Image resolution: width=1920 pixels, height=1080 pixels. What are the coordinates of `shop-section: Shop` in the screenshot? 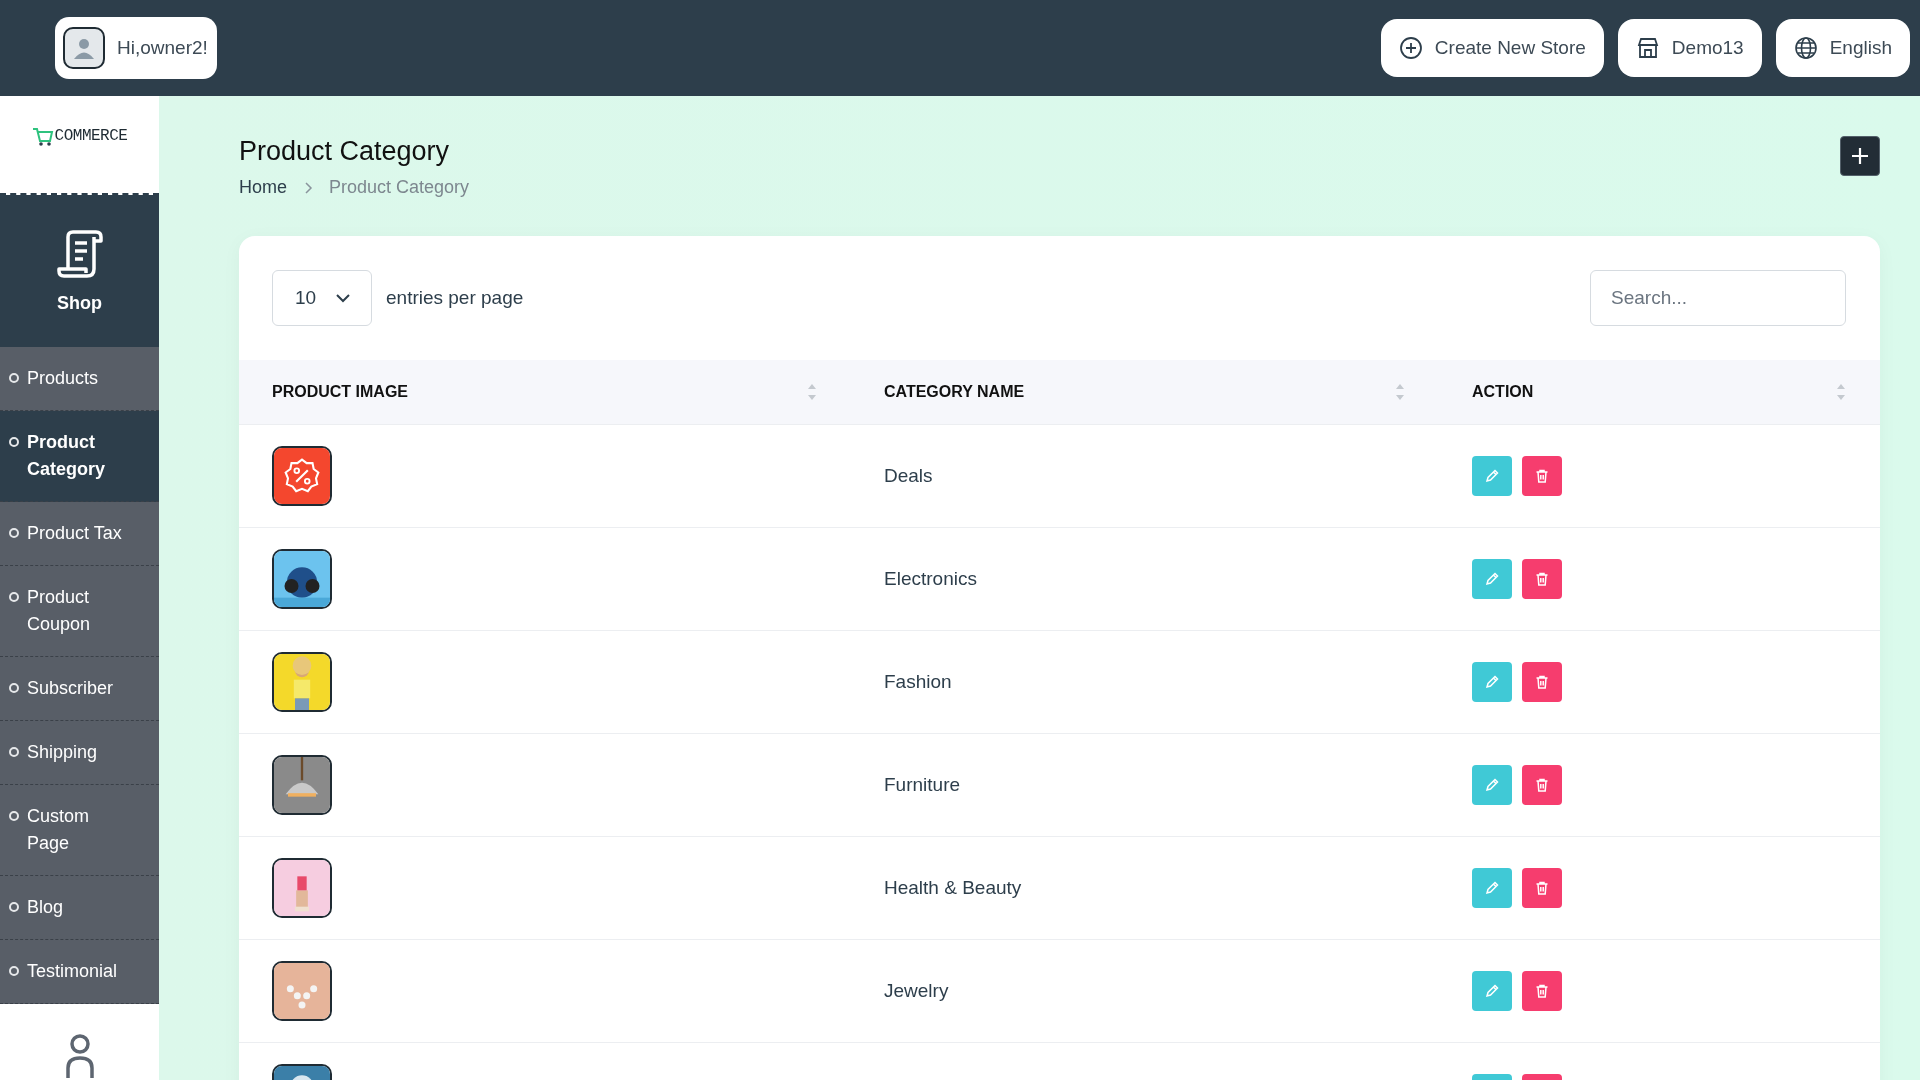 It's located at (79, 271).